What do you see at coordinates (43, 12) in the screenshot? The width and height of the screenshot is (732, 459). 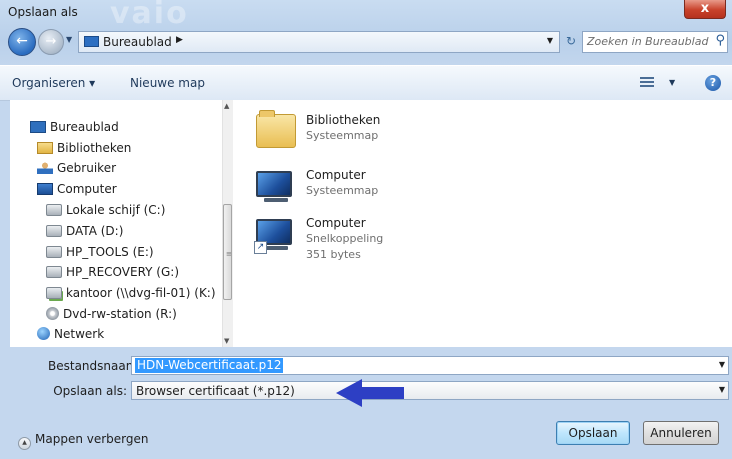 I see `window-title: Opslaan als` at bounding box center [43, 12].